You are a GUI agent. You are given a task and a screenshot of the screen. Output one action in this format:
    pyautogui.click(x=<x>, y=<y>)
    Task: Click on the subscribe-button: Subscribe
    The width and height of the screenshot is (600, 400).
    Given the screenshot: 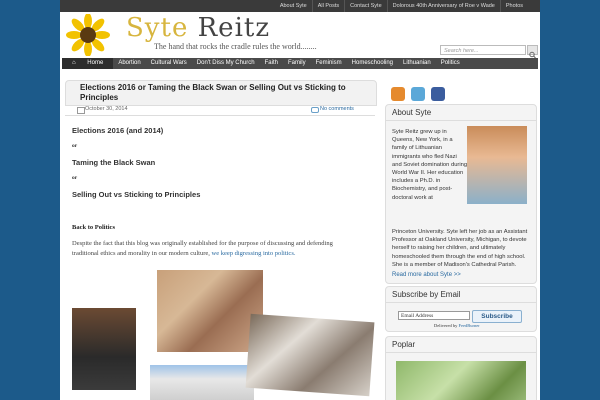 What is the action you would take?
    pyautogui.click(x=497, y=316)
    